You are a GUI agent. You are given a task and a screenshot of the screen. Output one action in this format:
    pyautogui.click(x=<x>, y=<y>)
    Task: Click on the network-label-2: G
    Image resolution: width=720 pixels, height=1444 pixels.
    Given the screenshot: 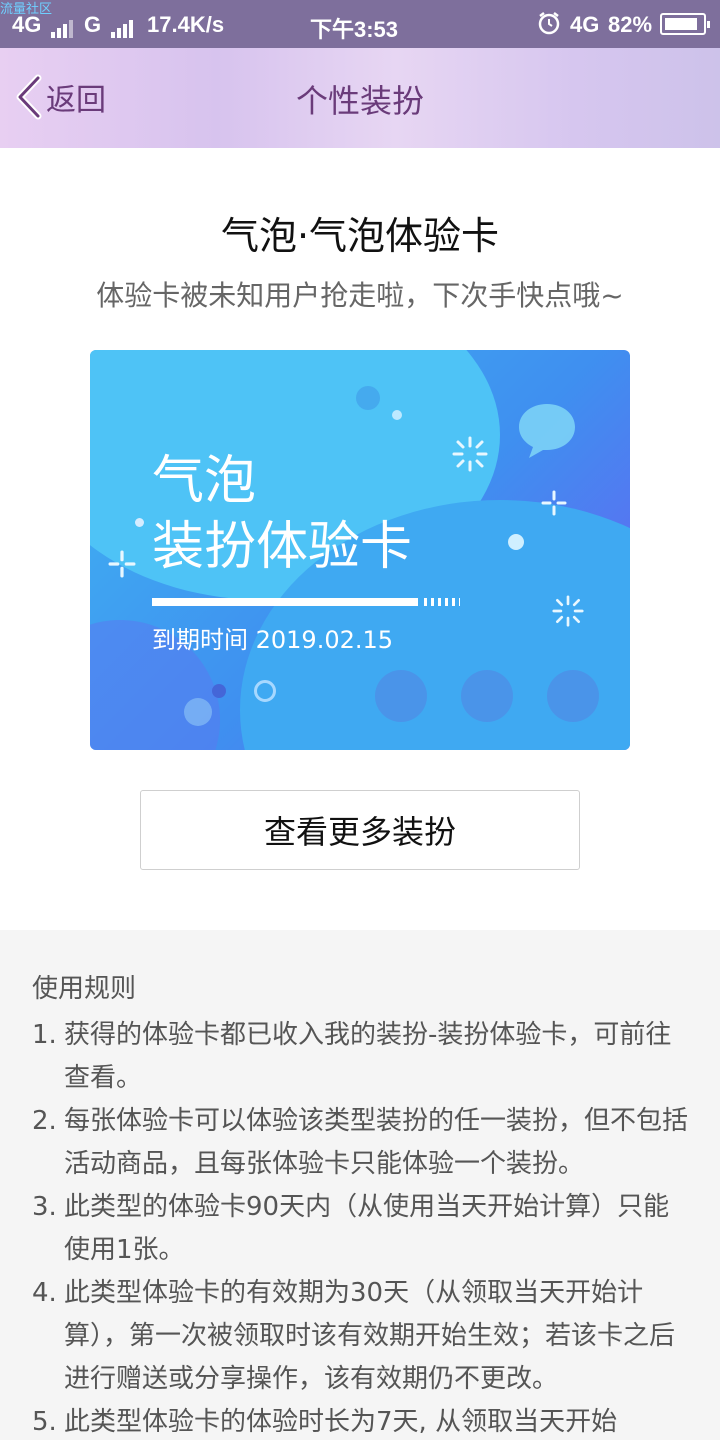 What is the action you would take?
    pyautogui.click(x=93, y=24)
    